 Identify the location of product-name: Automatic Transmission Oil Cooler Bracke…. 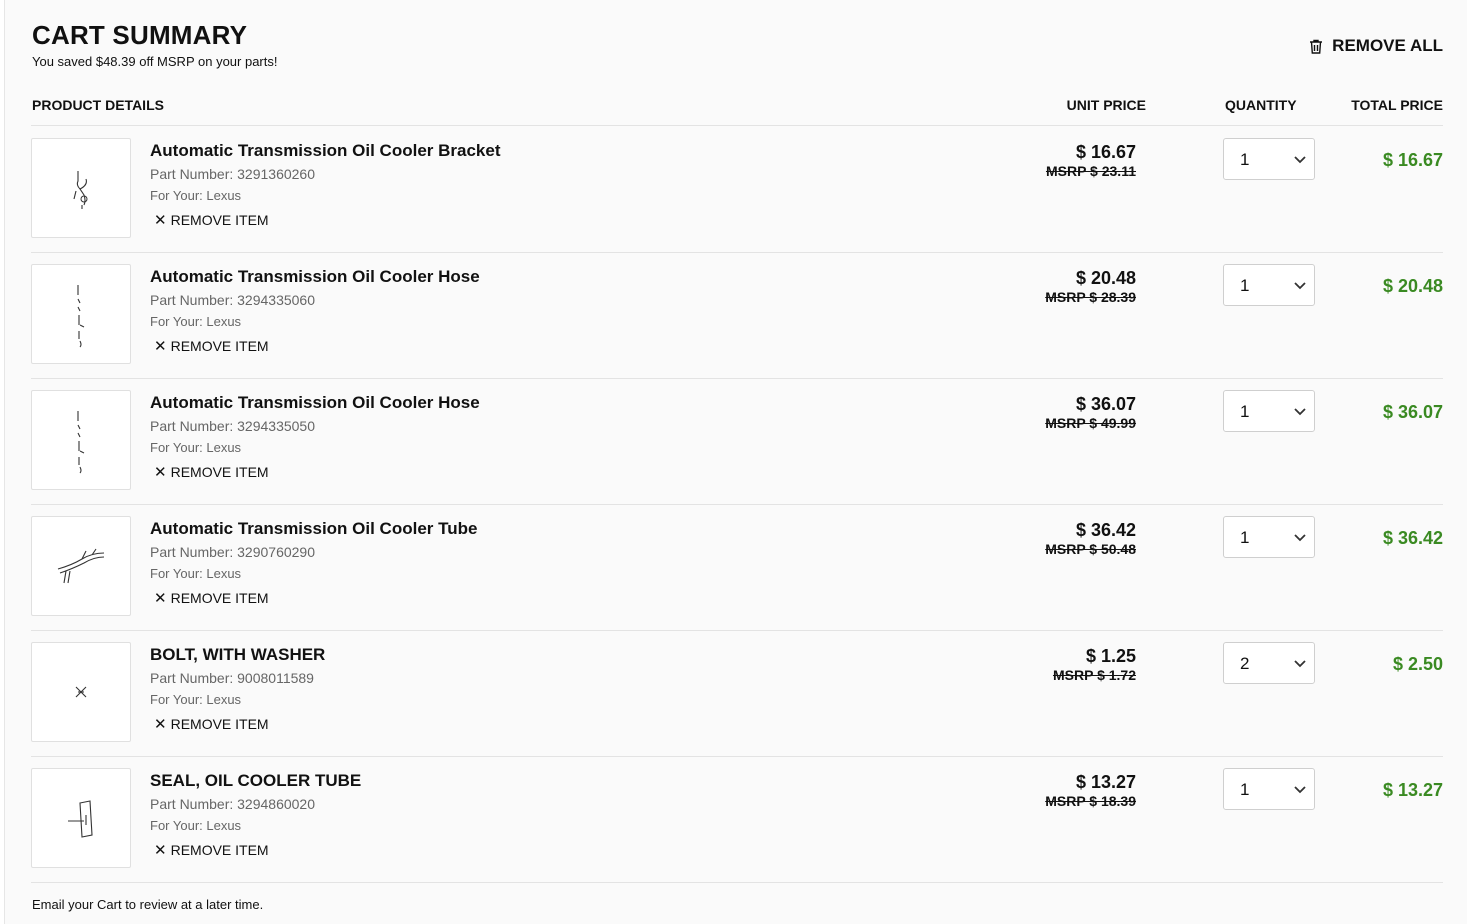
(325, 151).